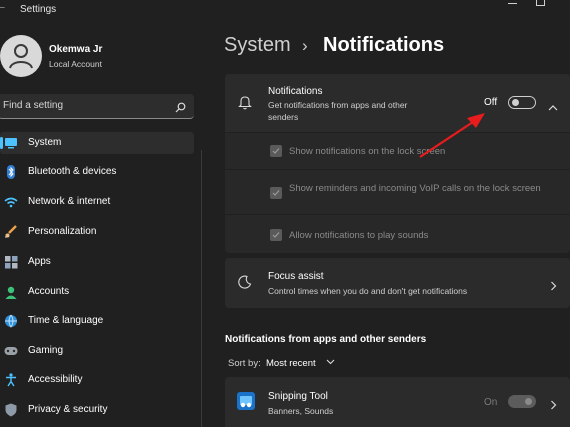 The height and width of the screenshot is (427, 570). I want to click on sidebar-item-label: Gaming, so click(46, 350).